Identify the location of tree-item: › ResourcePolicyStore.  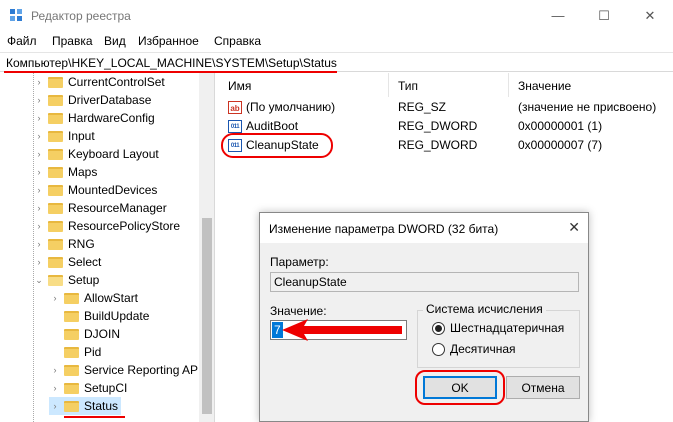
(107, 226).